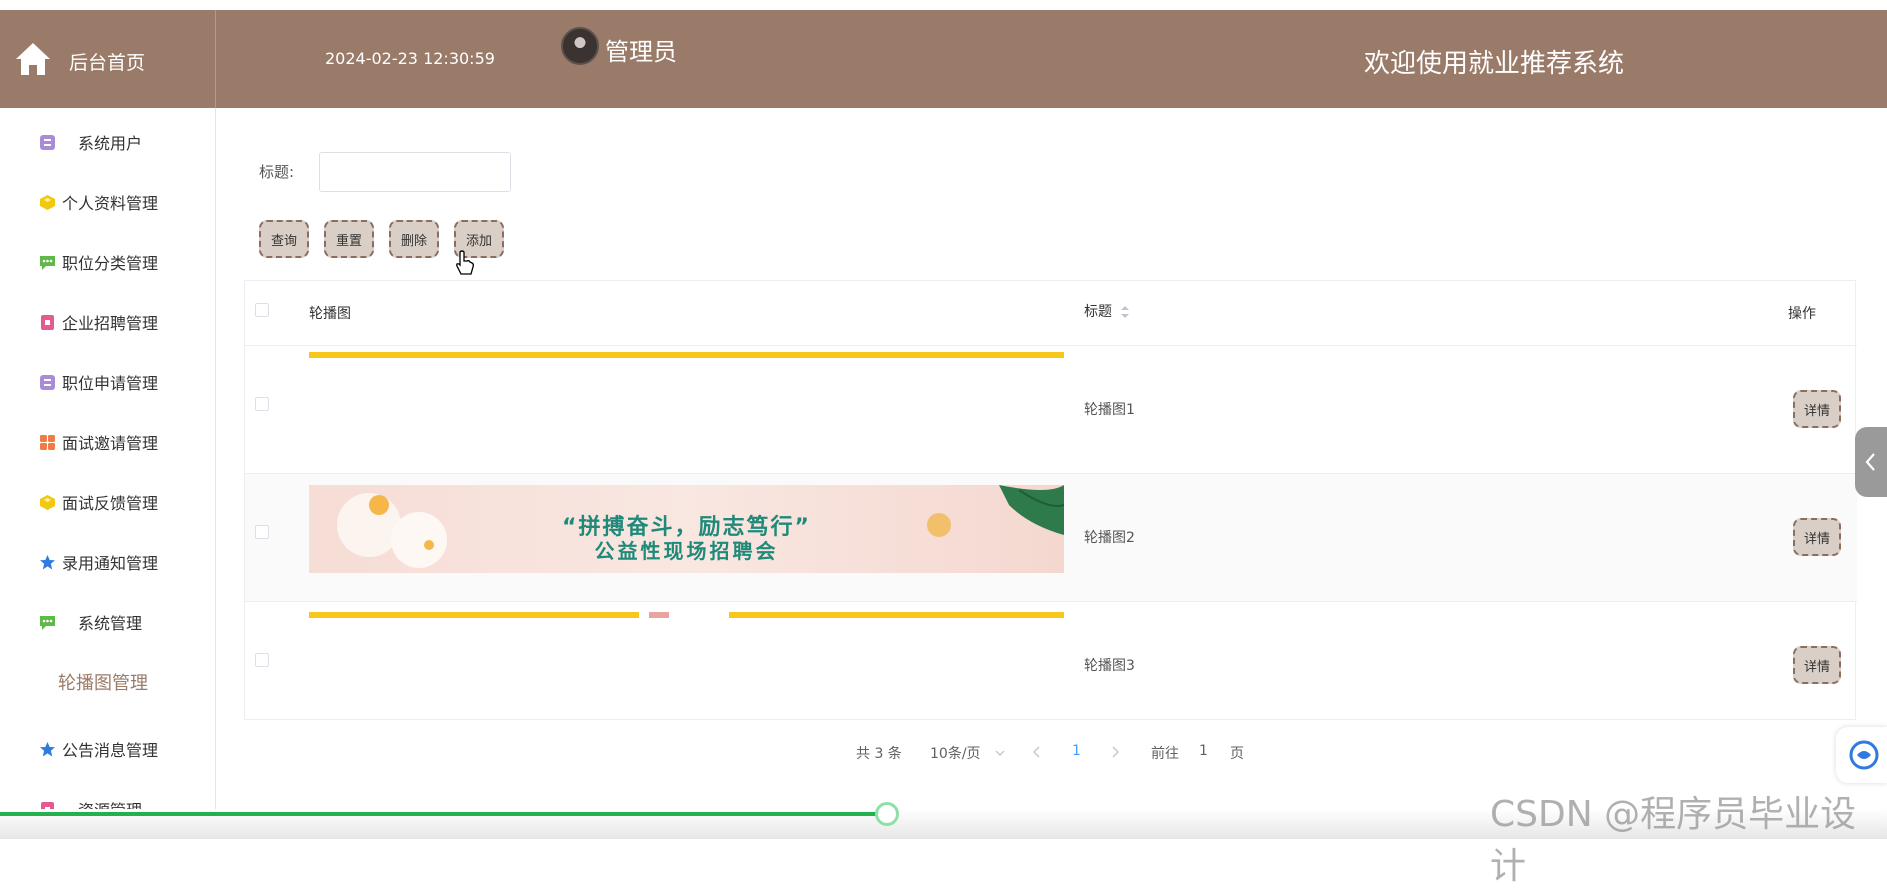 This screenshot has height=889, width=1887. I want to click on table-header: 轮播图 标题 操作, so click(1051, 313).